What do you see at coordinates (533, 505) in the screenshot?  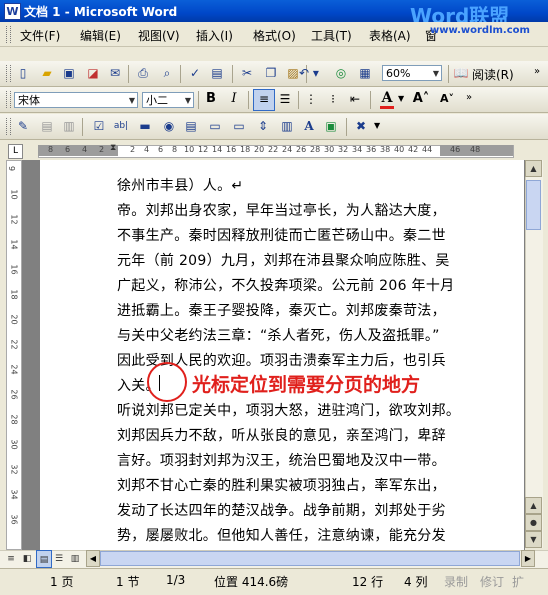 I see `scroll-up-small-icon: ▲` at bounding box center [533, 505].